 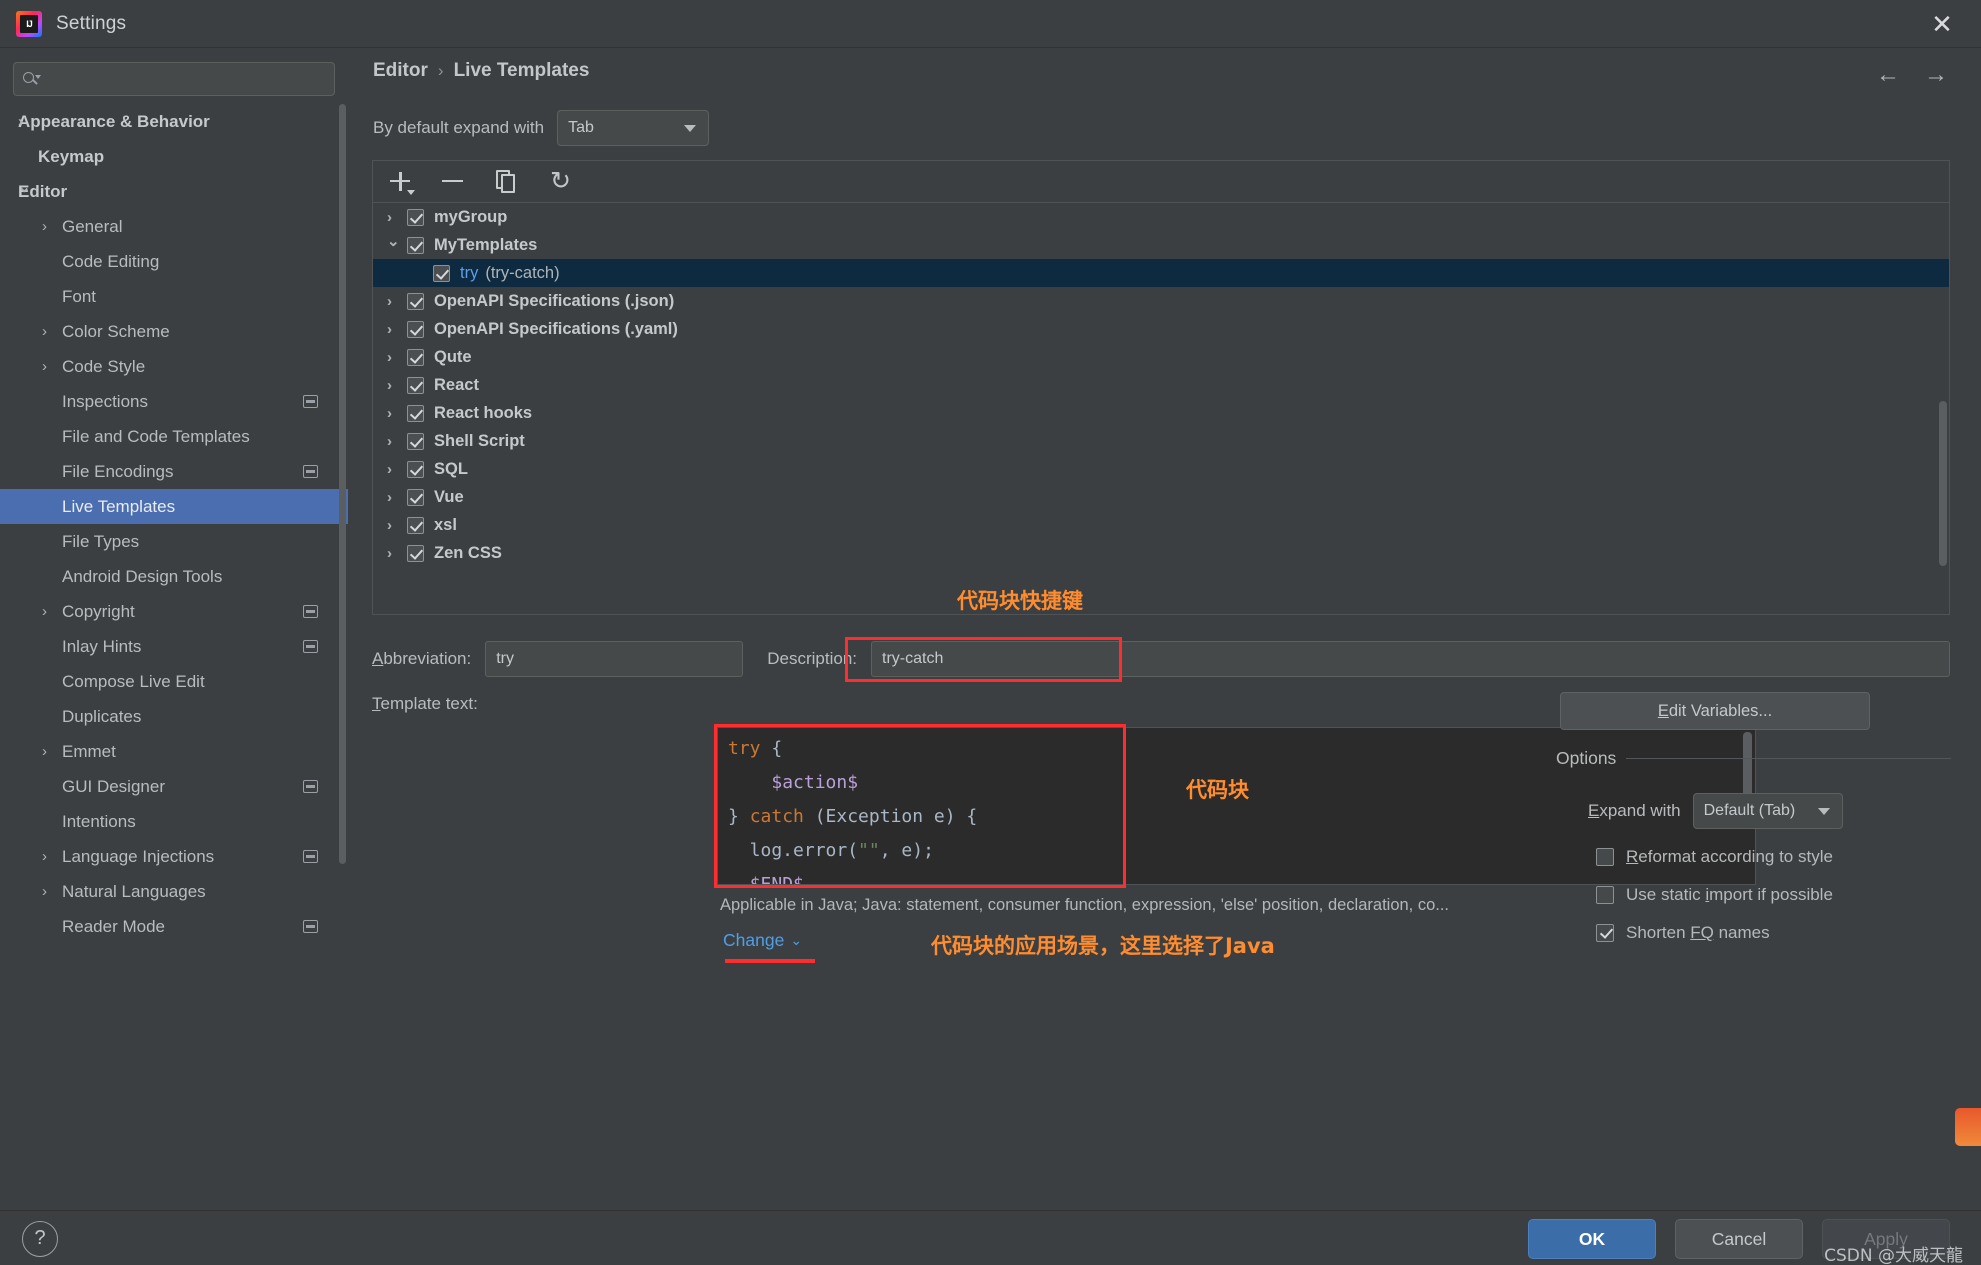 What do you see at coordinates (174, 646) in the screenshot?
I see `sidebar-item-inlay-hints: Inlay Hints` at bounding box center [174, 646].